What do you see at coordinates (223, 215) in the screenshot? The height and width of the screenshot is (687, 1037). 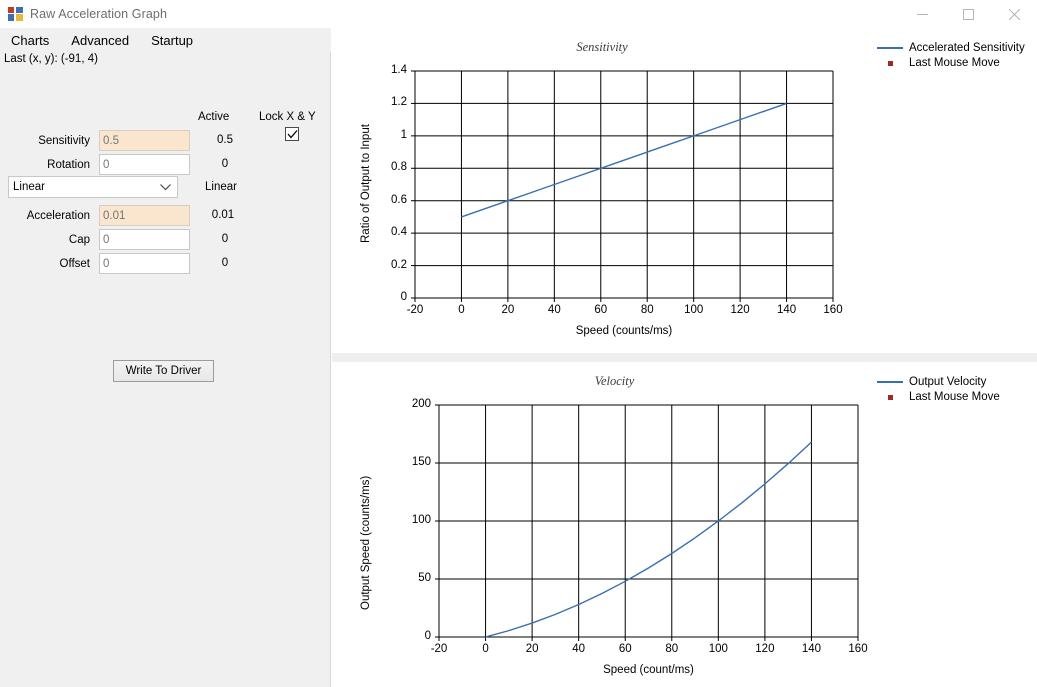 I see `acceleration-active-value: 0.01` at bounding box center [223, 215].